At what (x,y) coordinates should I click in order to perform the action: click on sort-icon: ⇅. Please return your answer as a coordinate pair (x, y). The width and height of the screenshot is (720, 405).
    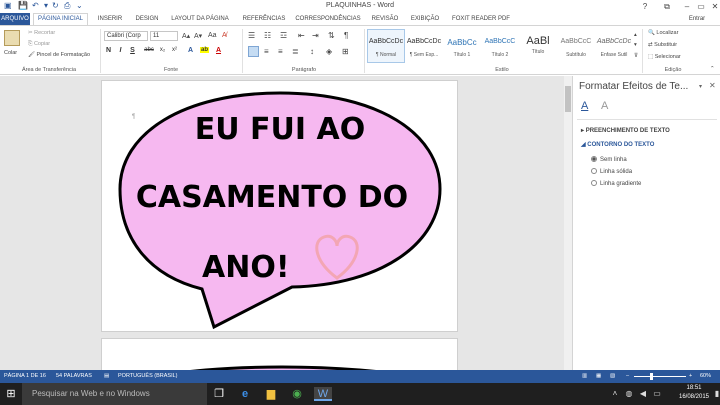
    Looking at the image, I should click on (331, 35).